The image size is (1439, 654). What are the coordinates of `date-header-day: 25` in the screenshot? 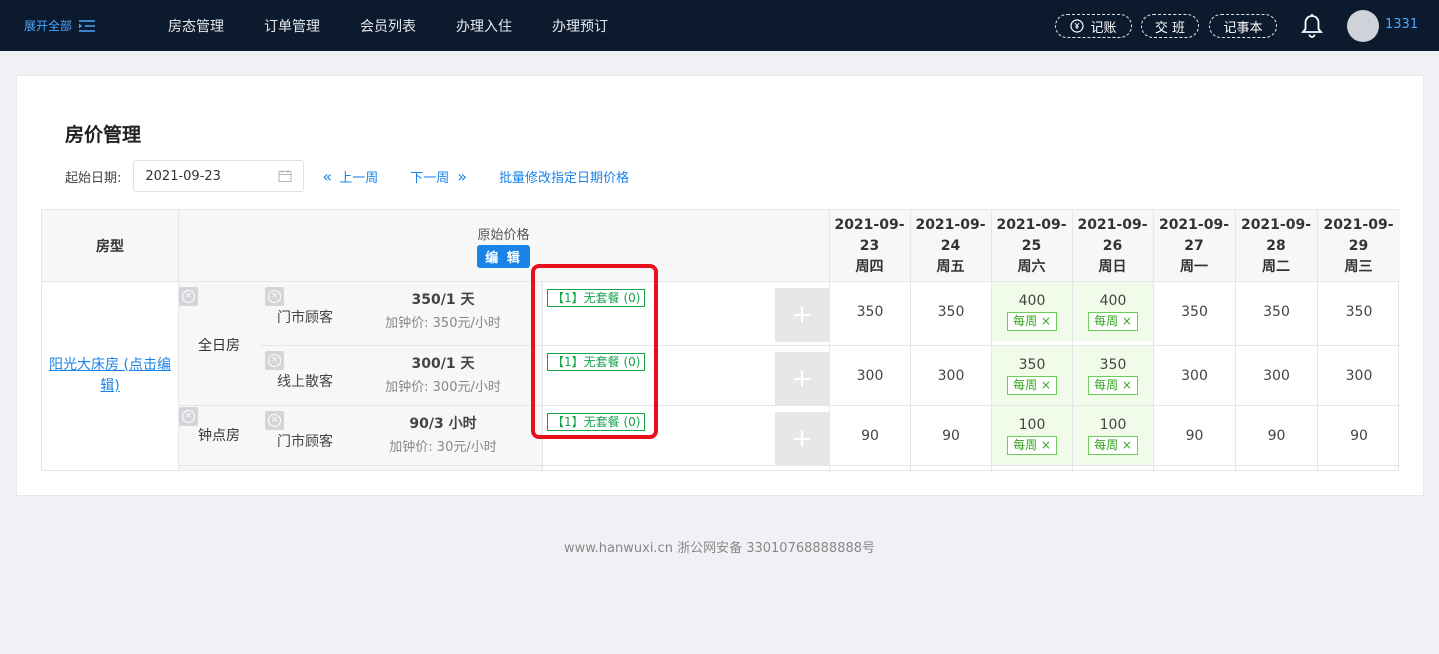 It's located at (1031, 245).